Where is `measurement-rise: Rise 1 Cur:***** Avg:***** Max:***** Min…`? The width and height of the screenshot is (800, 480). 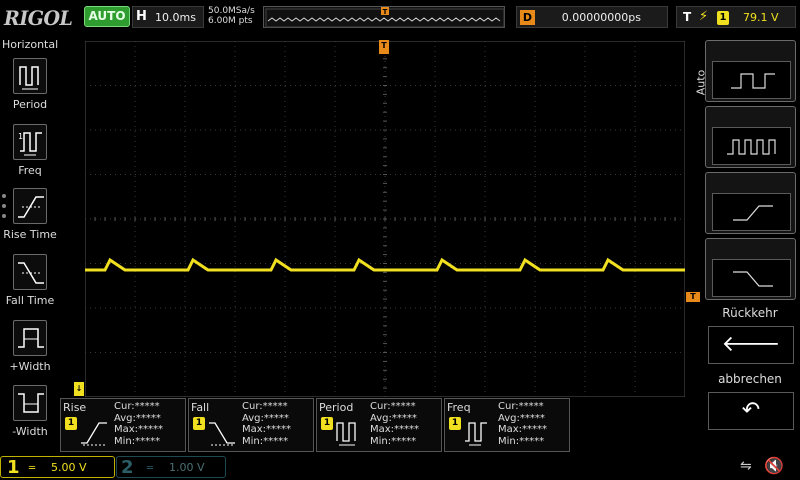
measurement-rise: Rise 1 Cur:***** Avg:***** Max:***** Min… is located at coordinates (123, 425).